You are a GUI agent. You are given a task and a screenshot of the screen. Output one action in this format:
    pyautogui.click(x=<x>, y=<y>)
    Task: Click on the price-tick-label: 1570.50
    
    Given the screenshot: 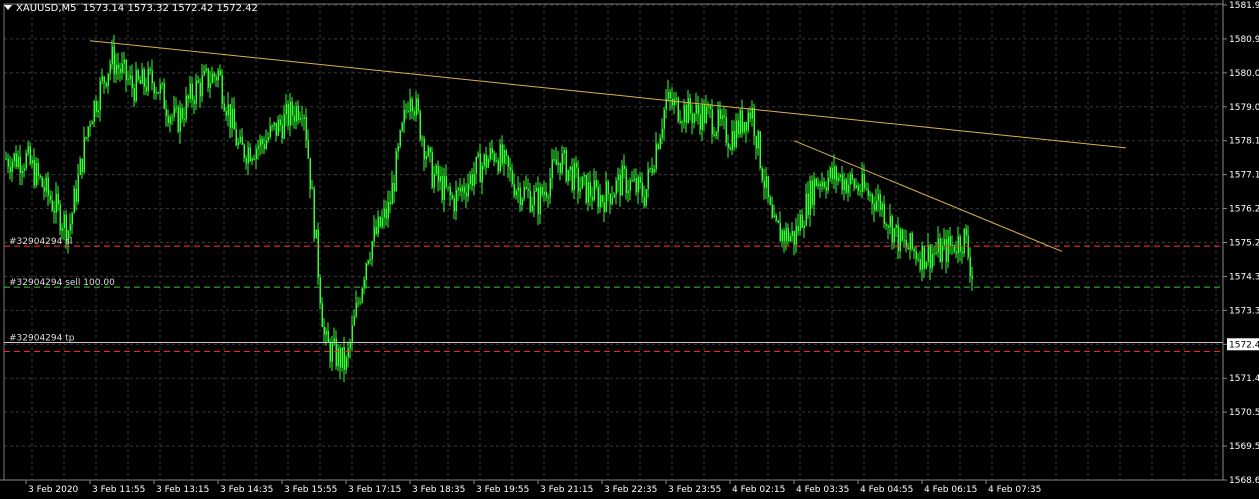 What is the action you would take?
    pyautogui.click(x=1244, y=413)
    